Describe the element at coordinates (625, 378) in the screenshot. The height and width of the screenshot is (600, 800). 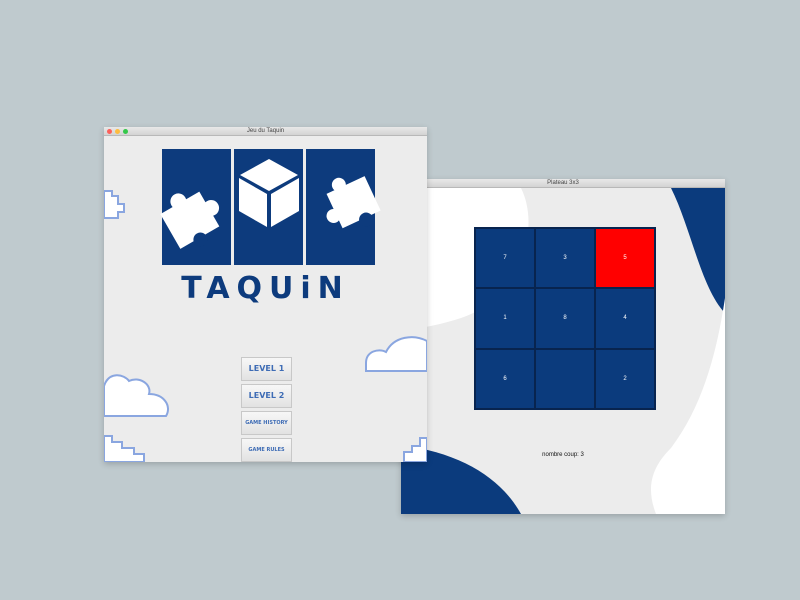
I see `tile: 2` at that location.